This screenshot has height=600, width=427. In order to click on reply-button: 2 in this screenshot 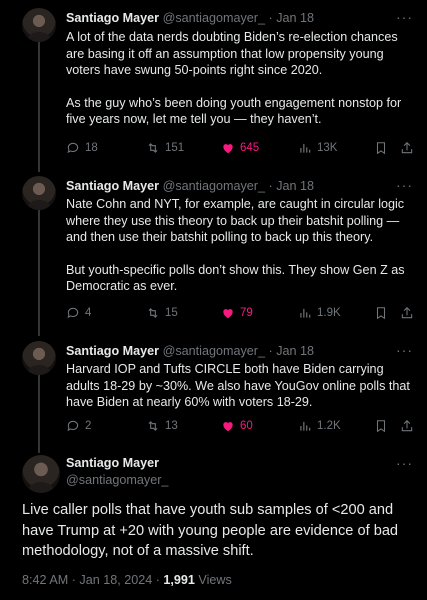, I will do `click(78, 426)`.